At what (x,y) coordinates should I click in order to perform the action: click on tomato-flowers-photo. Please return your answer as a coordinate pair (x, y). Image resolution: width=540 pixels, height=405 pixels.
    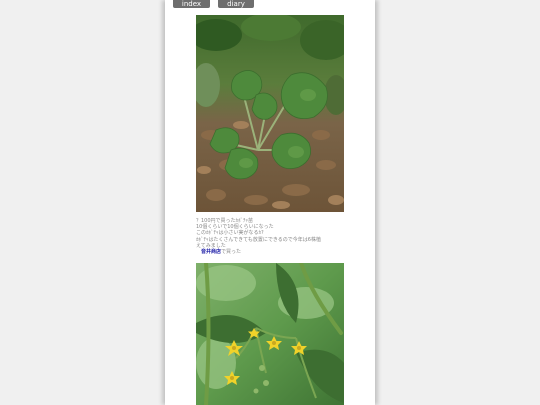
    Looking at the image, I should click on (270, 334).